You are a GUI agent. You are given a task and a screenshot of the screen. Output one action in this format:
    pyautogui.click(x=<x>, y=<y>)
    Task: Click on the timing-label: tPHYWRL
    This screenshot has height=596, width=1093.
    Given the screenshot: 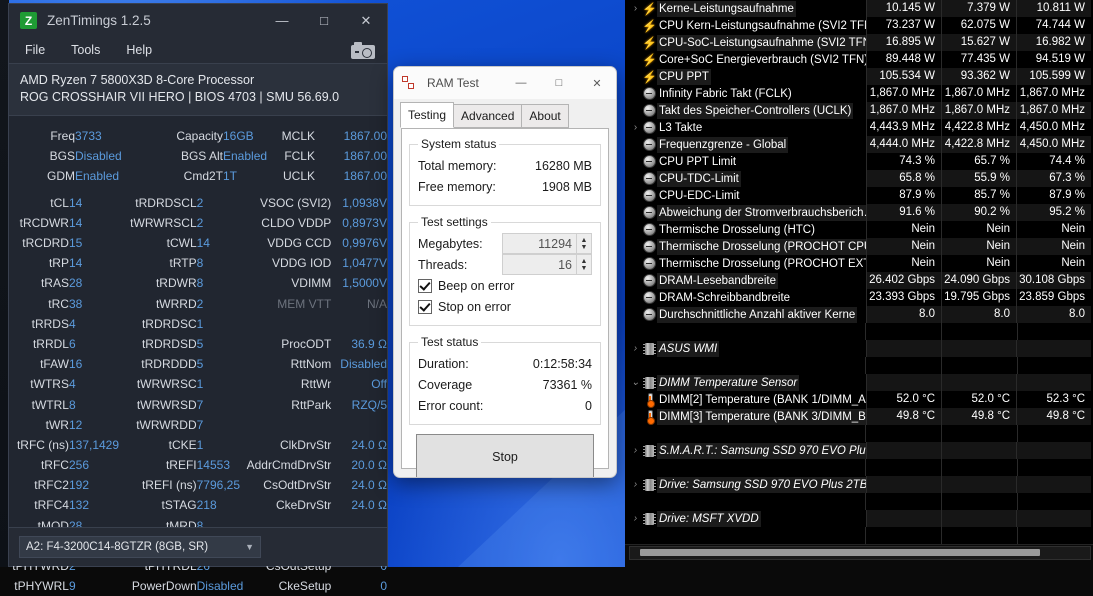 What is the action you would take?
    pyautogui.click(x=41, y=586)
    